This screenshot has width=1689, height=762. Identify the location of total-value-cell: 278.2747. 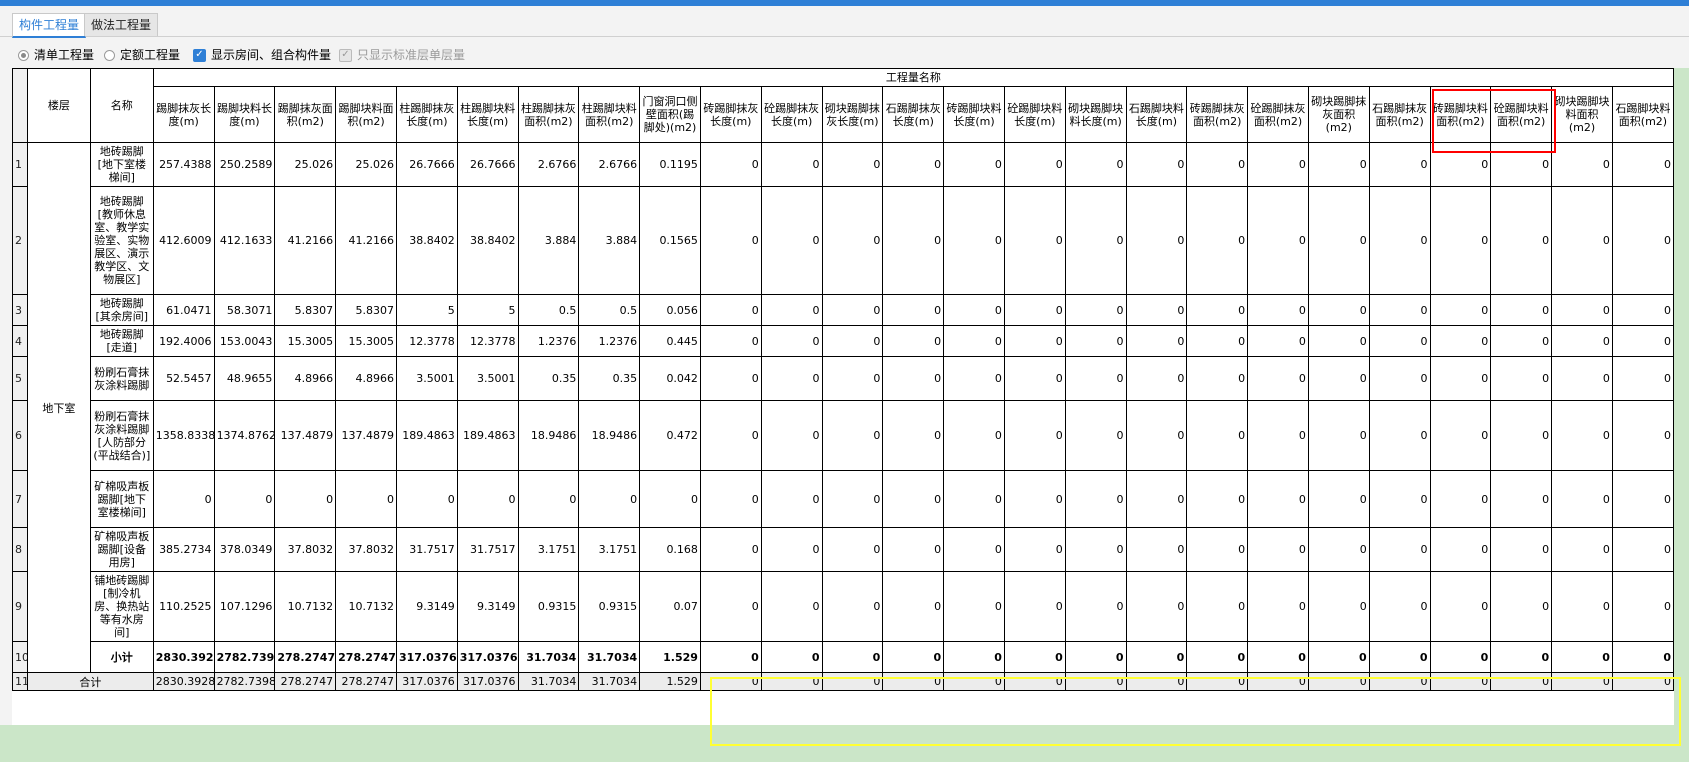
(305, 681).